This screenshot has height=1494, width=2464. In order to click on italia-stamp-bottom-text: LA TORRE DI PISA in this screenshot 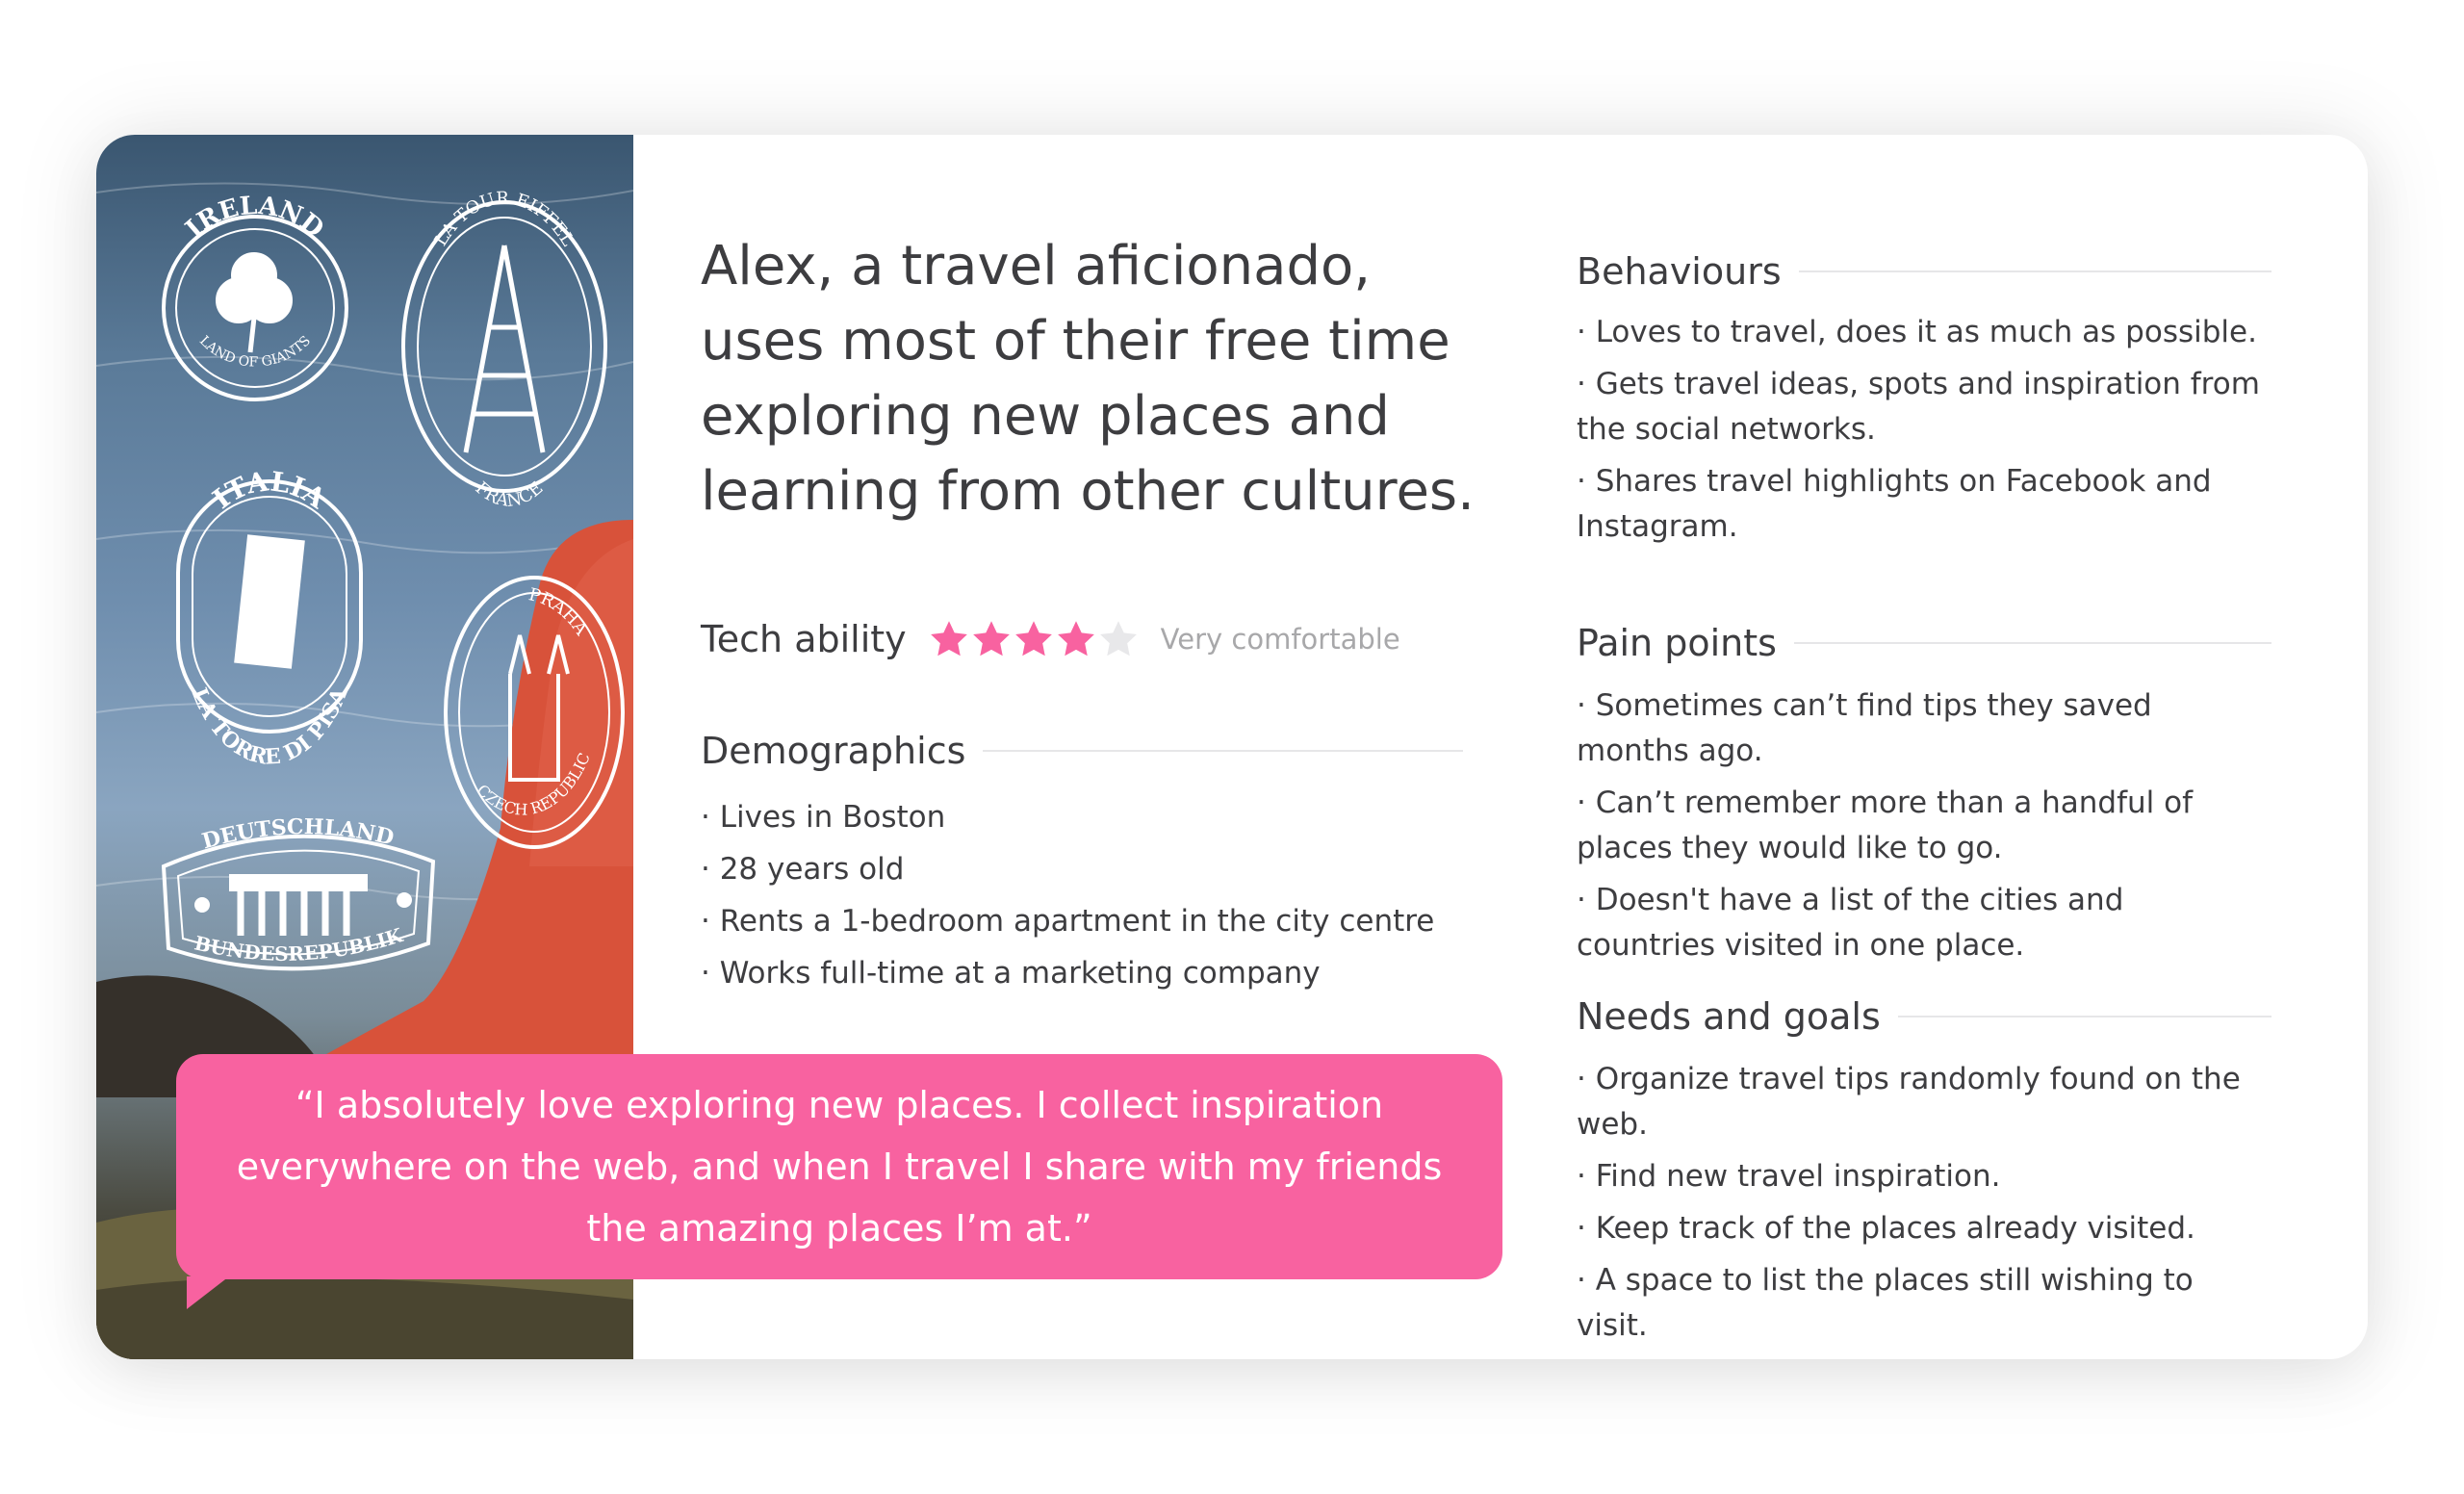, I will do `click(270, 727)`.